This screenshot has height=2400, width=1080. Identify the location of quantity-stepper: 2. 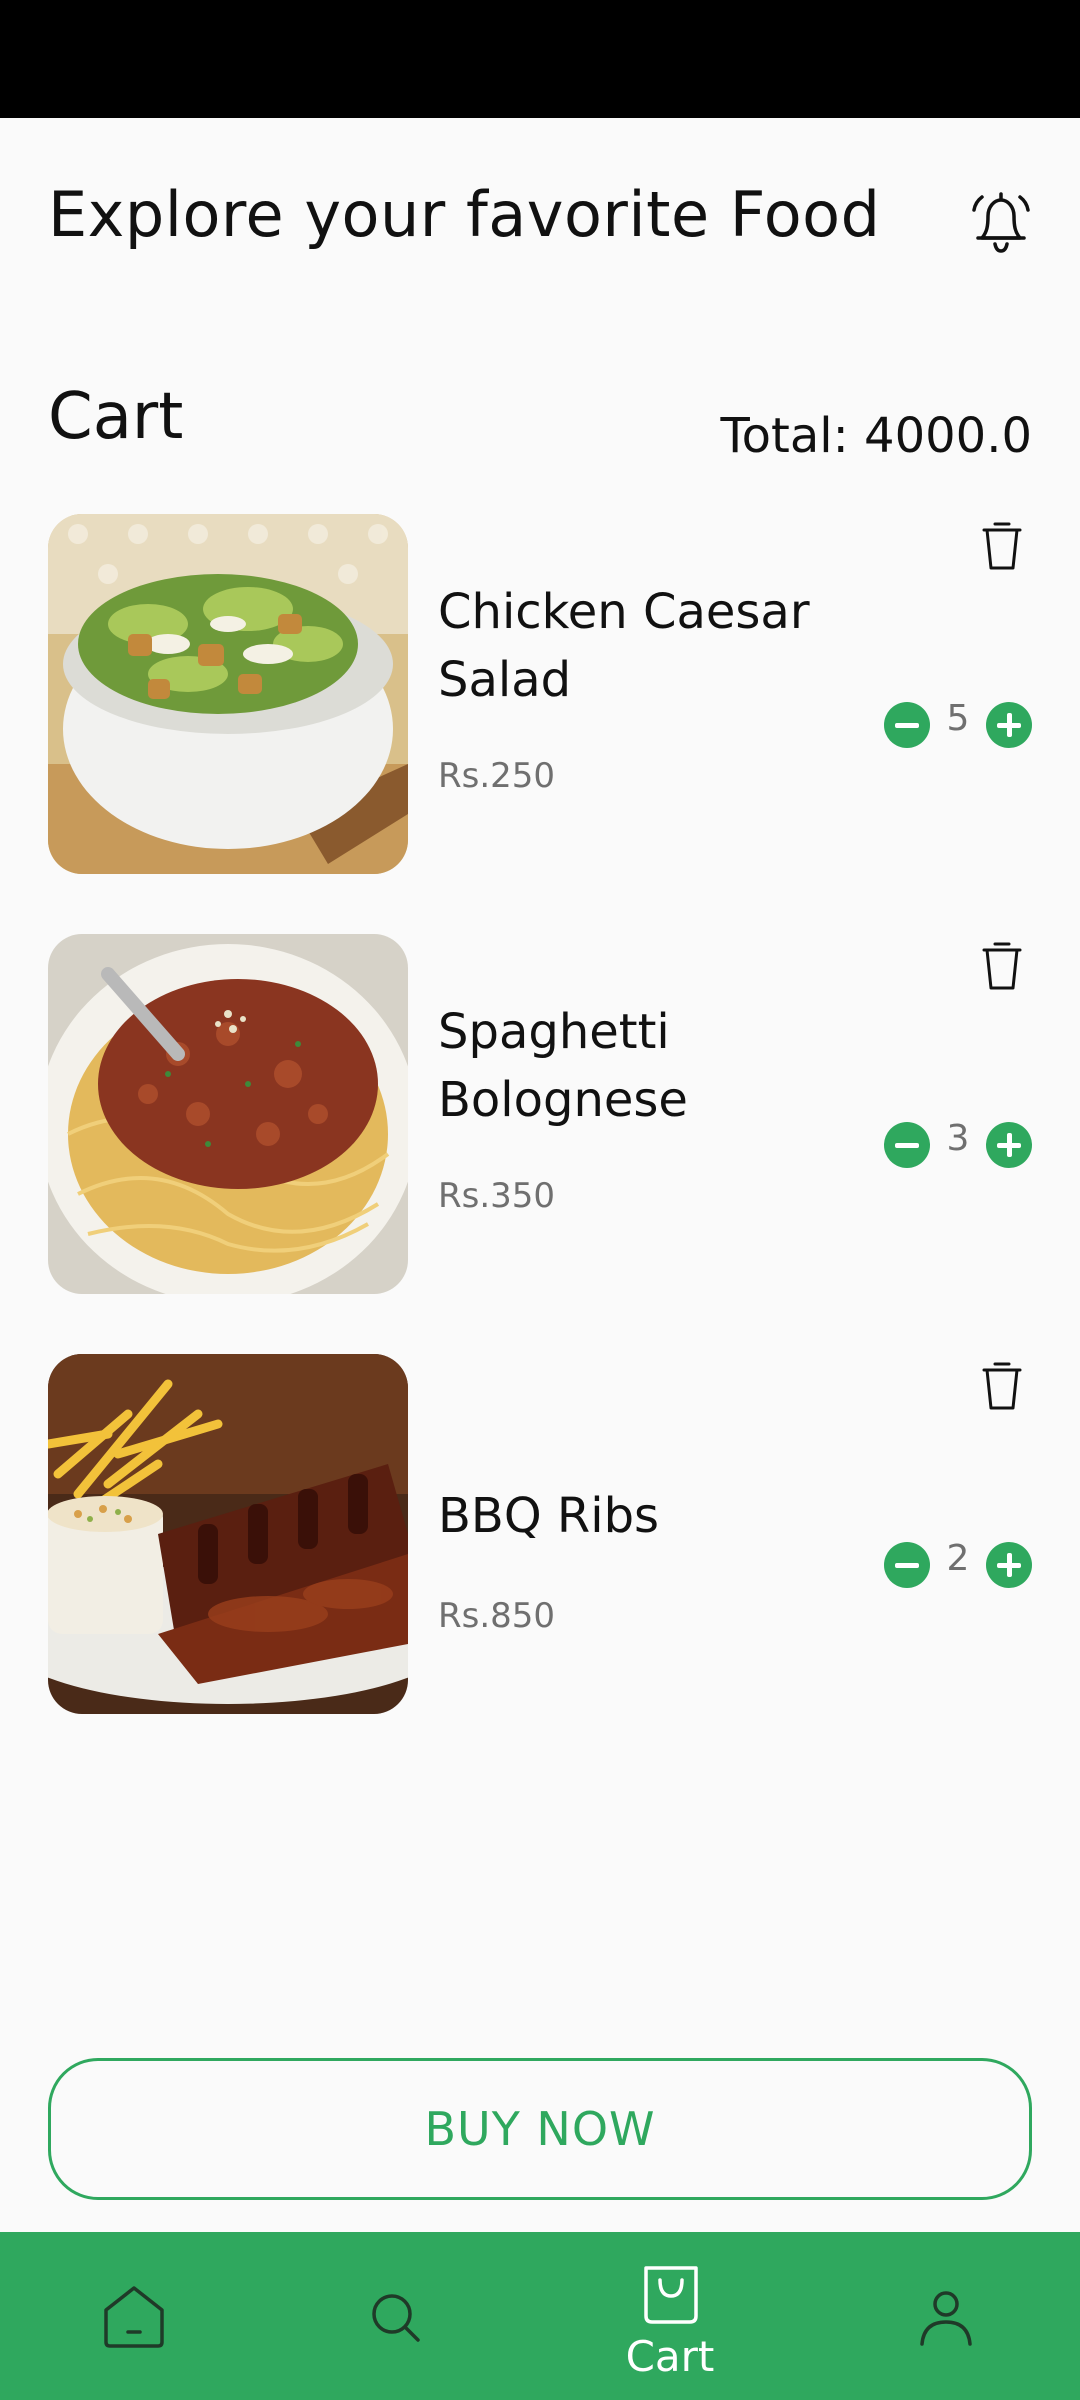
(958, 1565).